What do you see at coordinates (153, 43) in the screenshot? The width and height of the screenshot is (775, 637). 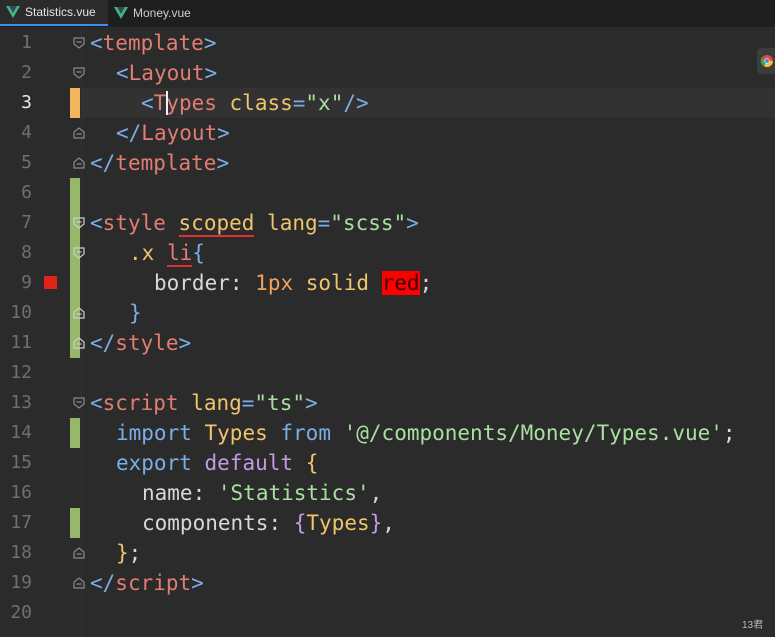 I see `code-line: <template>` at bounding box center [153, 43].